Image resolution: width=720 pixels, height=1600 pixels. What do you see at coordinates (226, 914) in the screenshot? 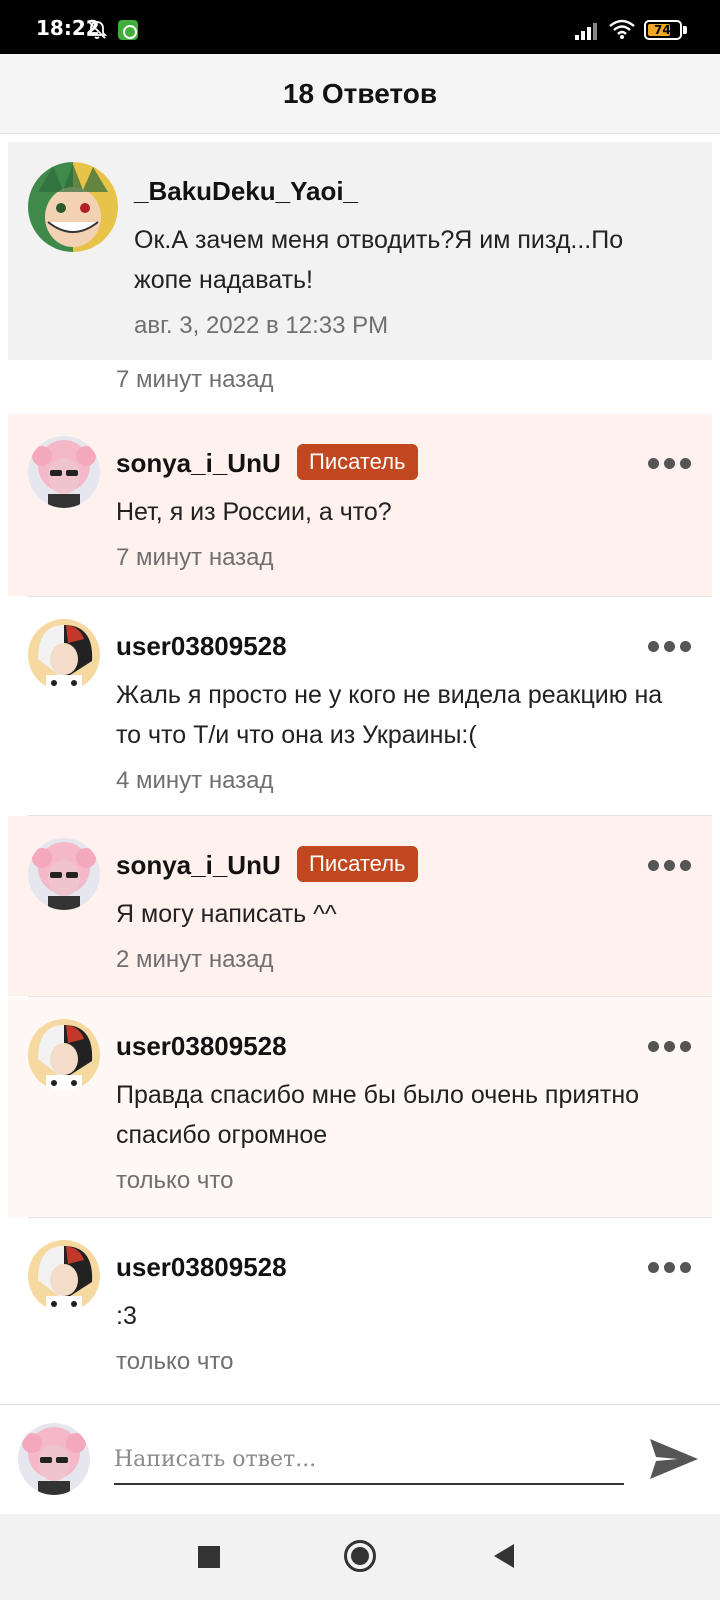
I see `reply-text: Я могу написать ^^` at bounding box center [226, 914].